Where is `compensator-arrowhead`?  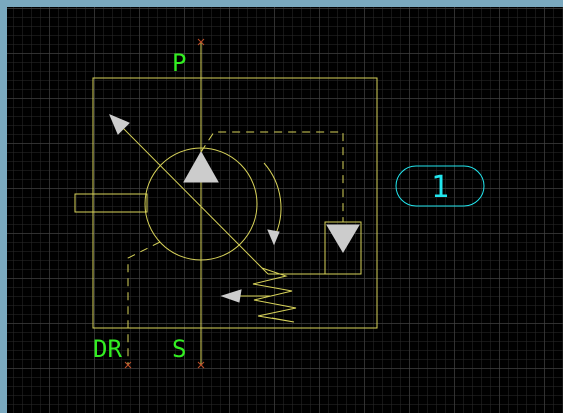
compensator-arrowhead is located at coordinates (343, 238).